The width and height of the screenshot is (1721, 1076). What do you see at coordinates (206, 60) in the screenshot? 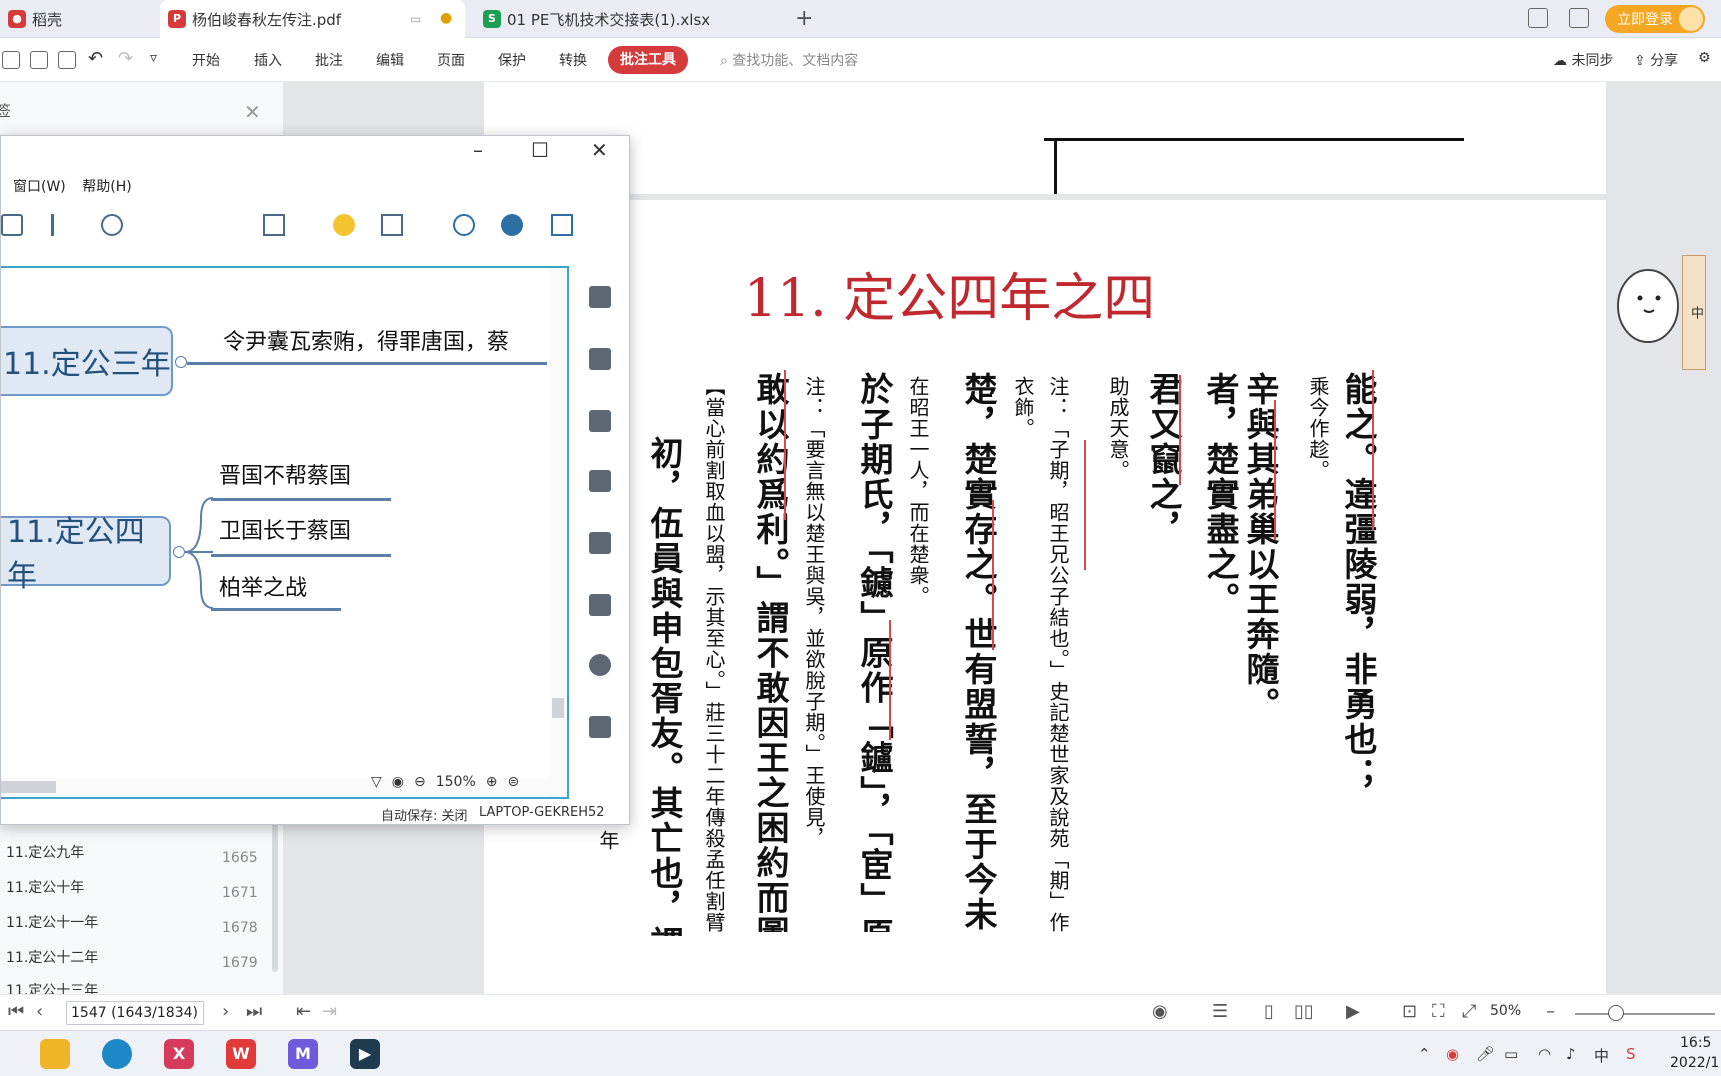
I see `menu-start: 开始` at bounding box center [206, 60].